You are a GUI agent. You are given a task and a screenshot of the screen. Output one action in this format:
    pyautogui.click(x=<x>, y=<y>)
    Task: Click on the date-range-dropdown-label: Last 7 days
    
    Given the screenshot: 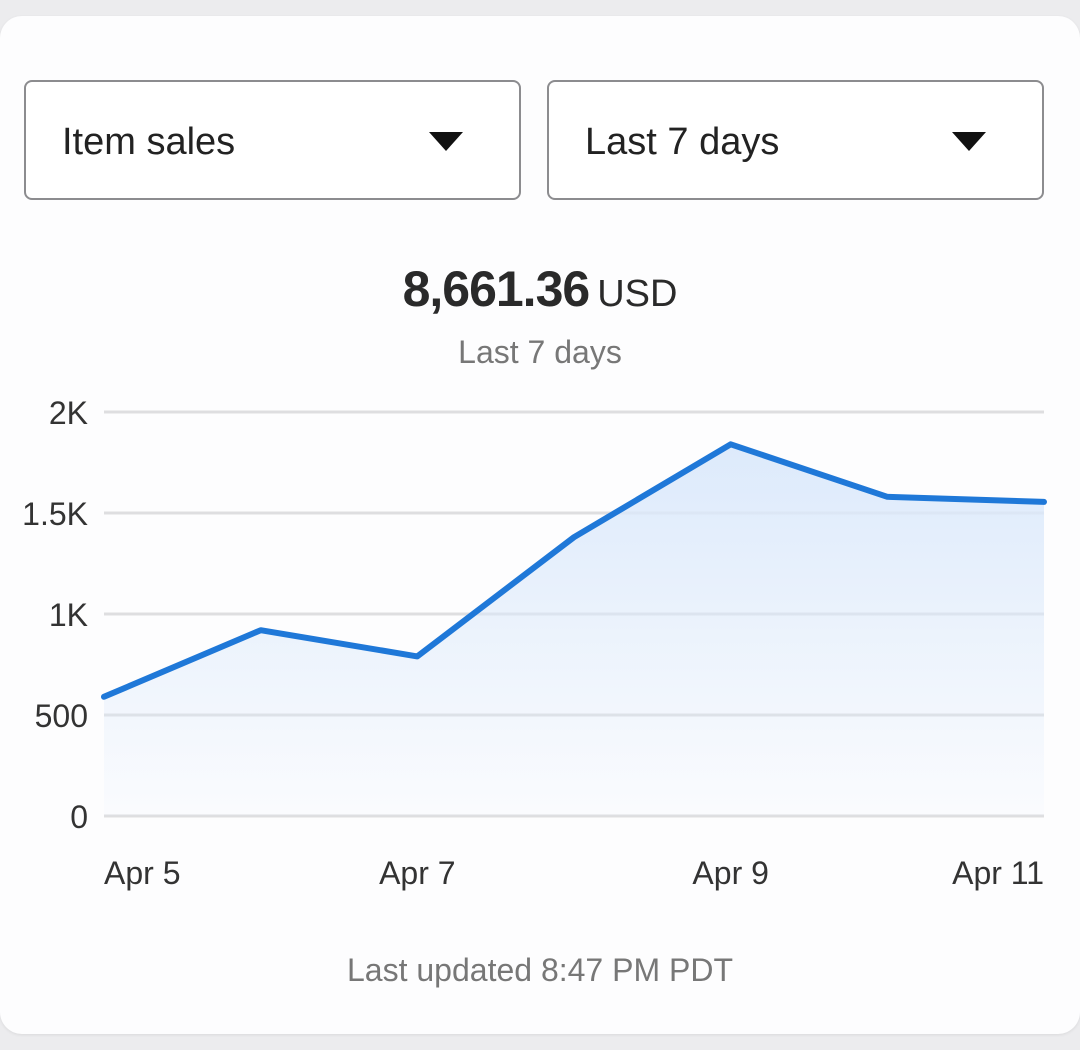 What is the action you would take?
    pyautogui.click(x=682, y=142)
    